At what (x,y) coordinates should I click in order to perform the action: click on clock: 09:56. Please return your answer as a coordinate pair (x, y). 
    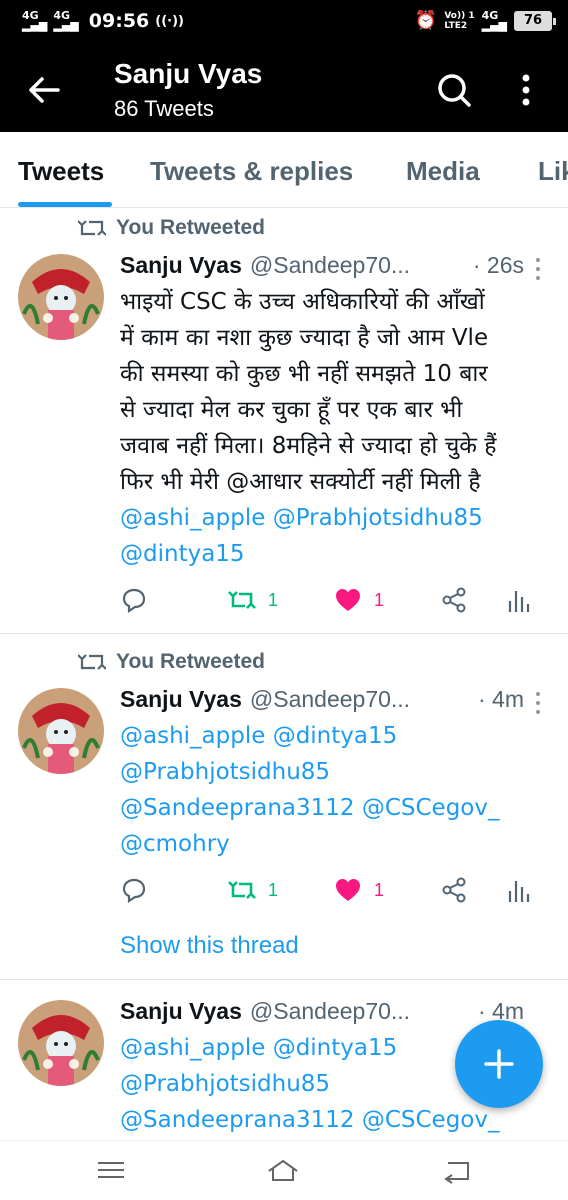
    Looking at the image, I should click on (119, 21).